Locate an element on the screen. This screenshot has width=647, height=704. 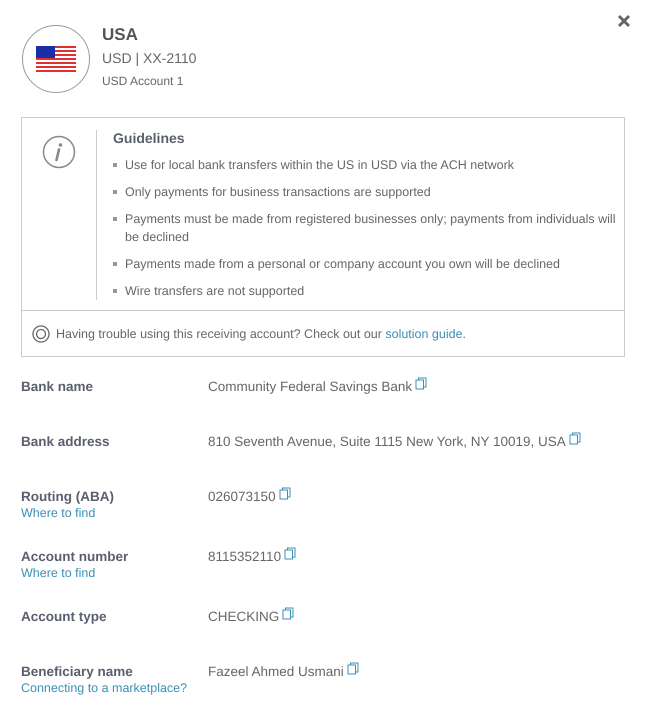
currency-account: USD | XX-2110 is located at coordinates (149, 58).